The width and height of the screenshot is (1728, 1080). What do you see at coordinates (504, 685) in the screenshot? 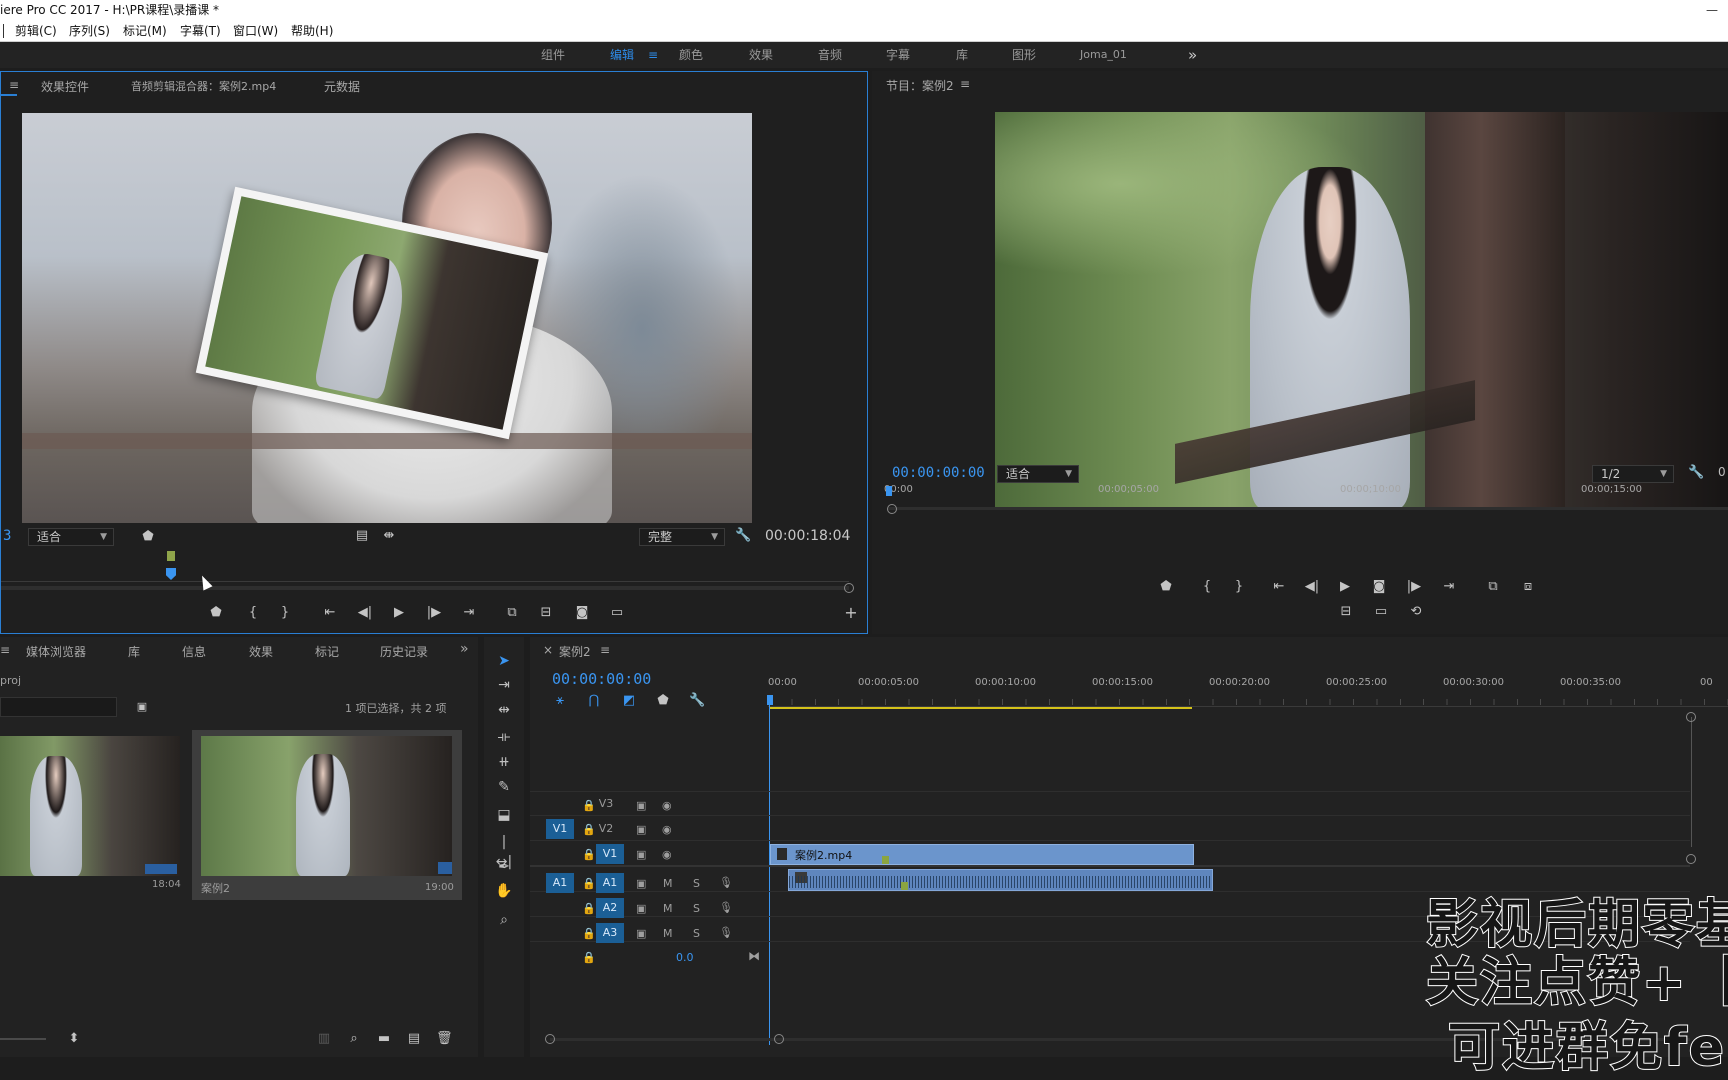
I see `track-select-tool-icon: ⇥` at bounding box center [504, 685].